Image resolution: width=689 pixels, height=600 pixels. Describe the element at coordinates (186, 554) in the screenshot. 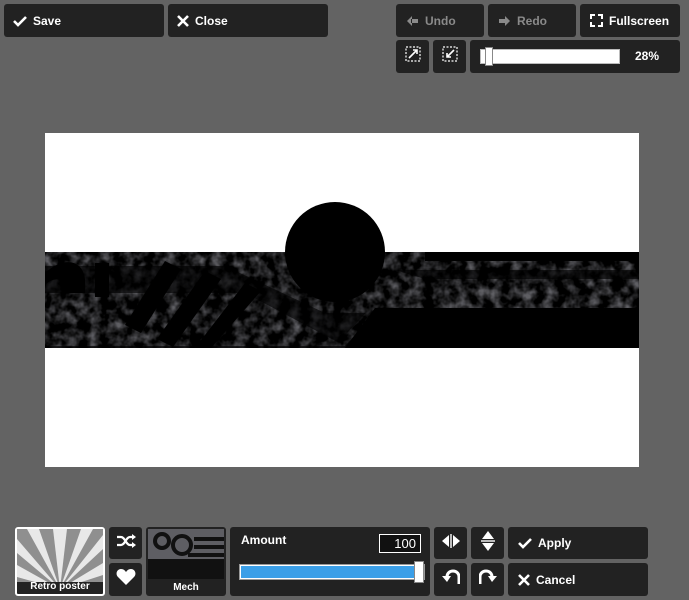

I see `mech-thumbnail` at that location.